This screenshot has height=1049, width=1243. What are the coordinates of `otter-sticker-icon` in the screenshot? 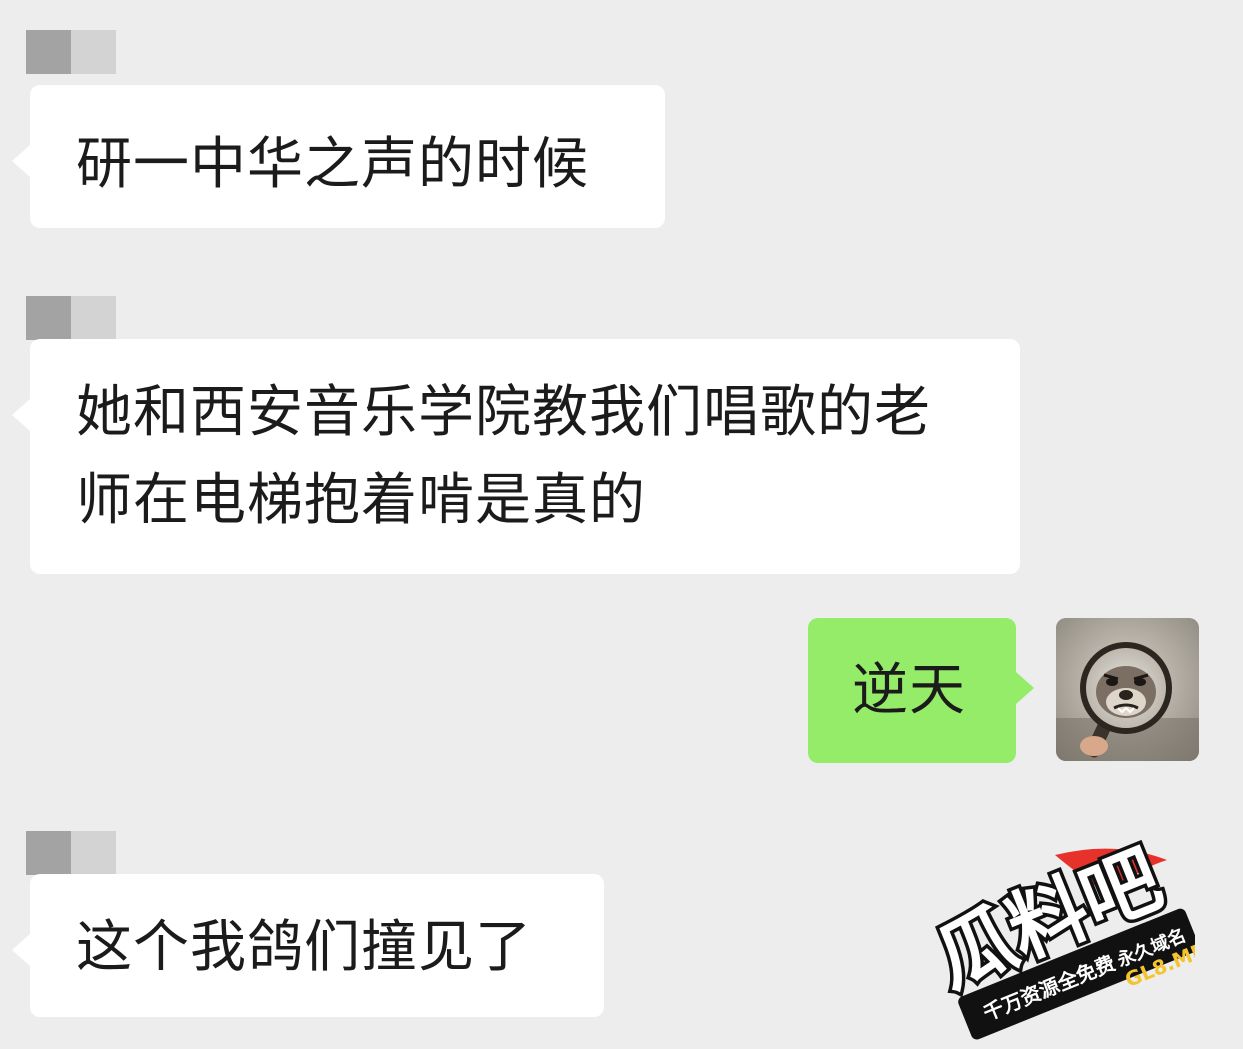 It's located at (1127, 689).